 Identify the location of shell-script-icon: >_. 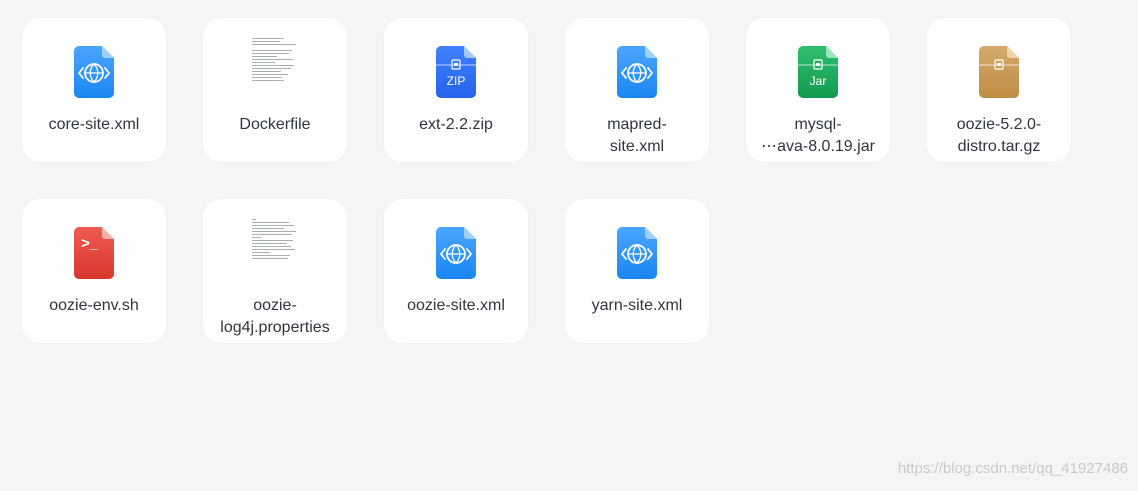
(94, 253).